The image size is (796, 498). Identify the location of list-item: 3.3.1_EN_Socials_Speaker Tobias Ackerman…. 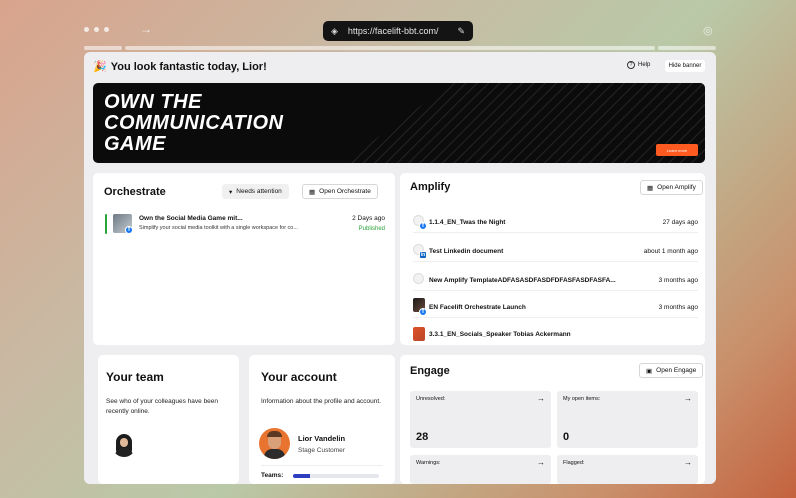
(555, 335).